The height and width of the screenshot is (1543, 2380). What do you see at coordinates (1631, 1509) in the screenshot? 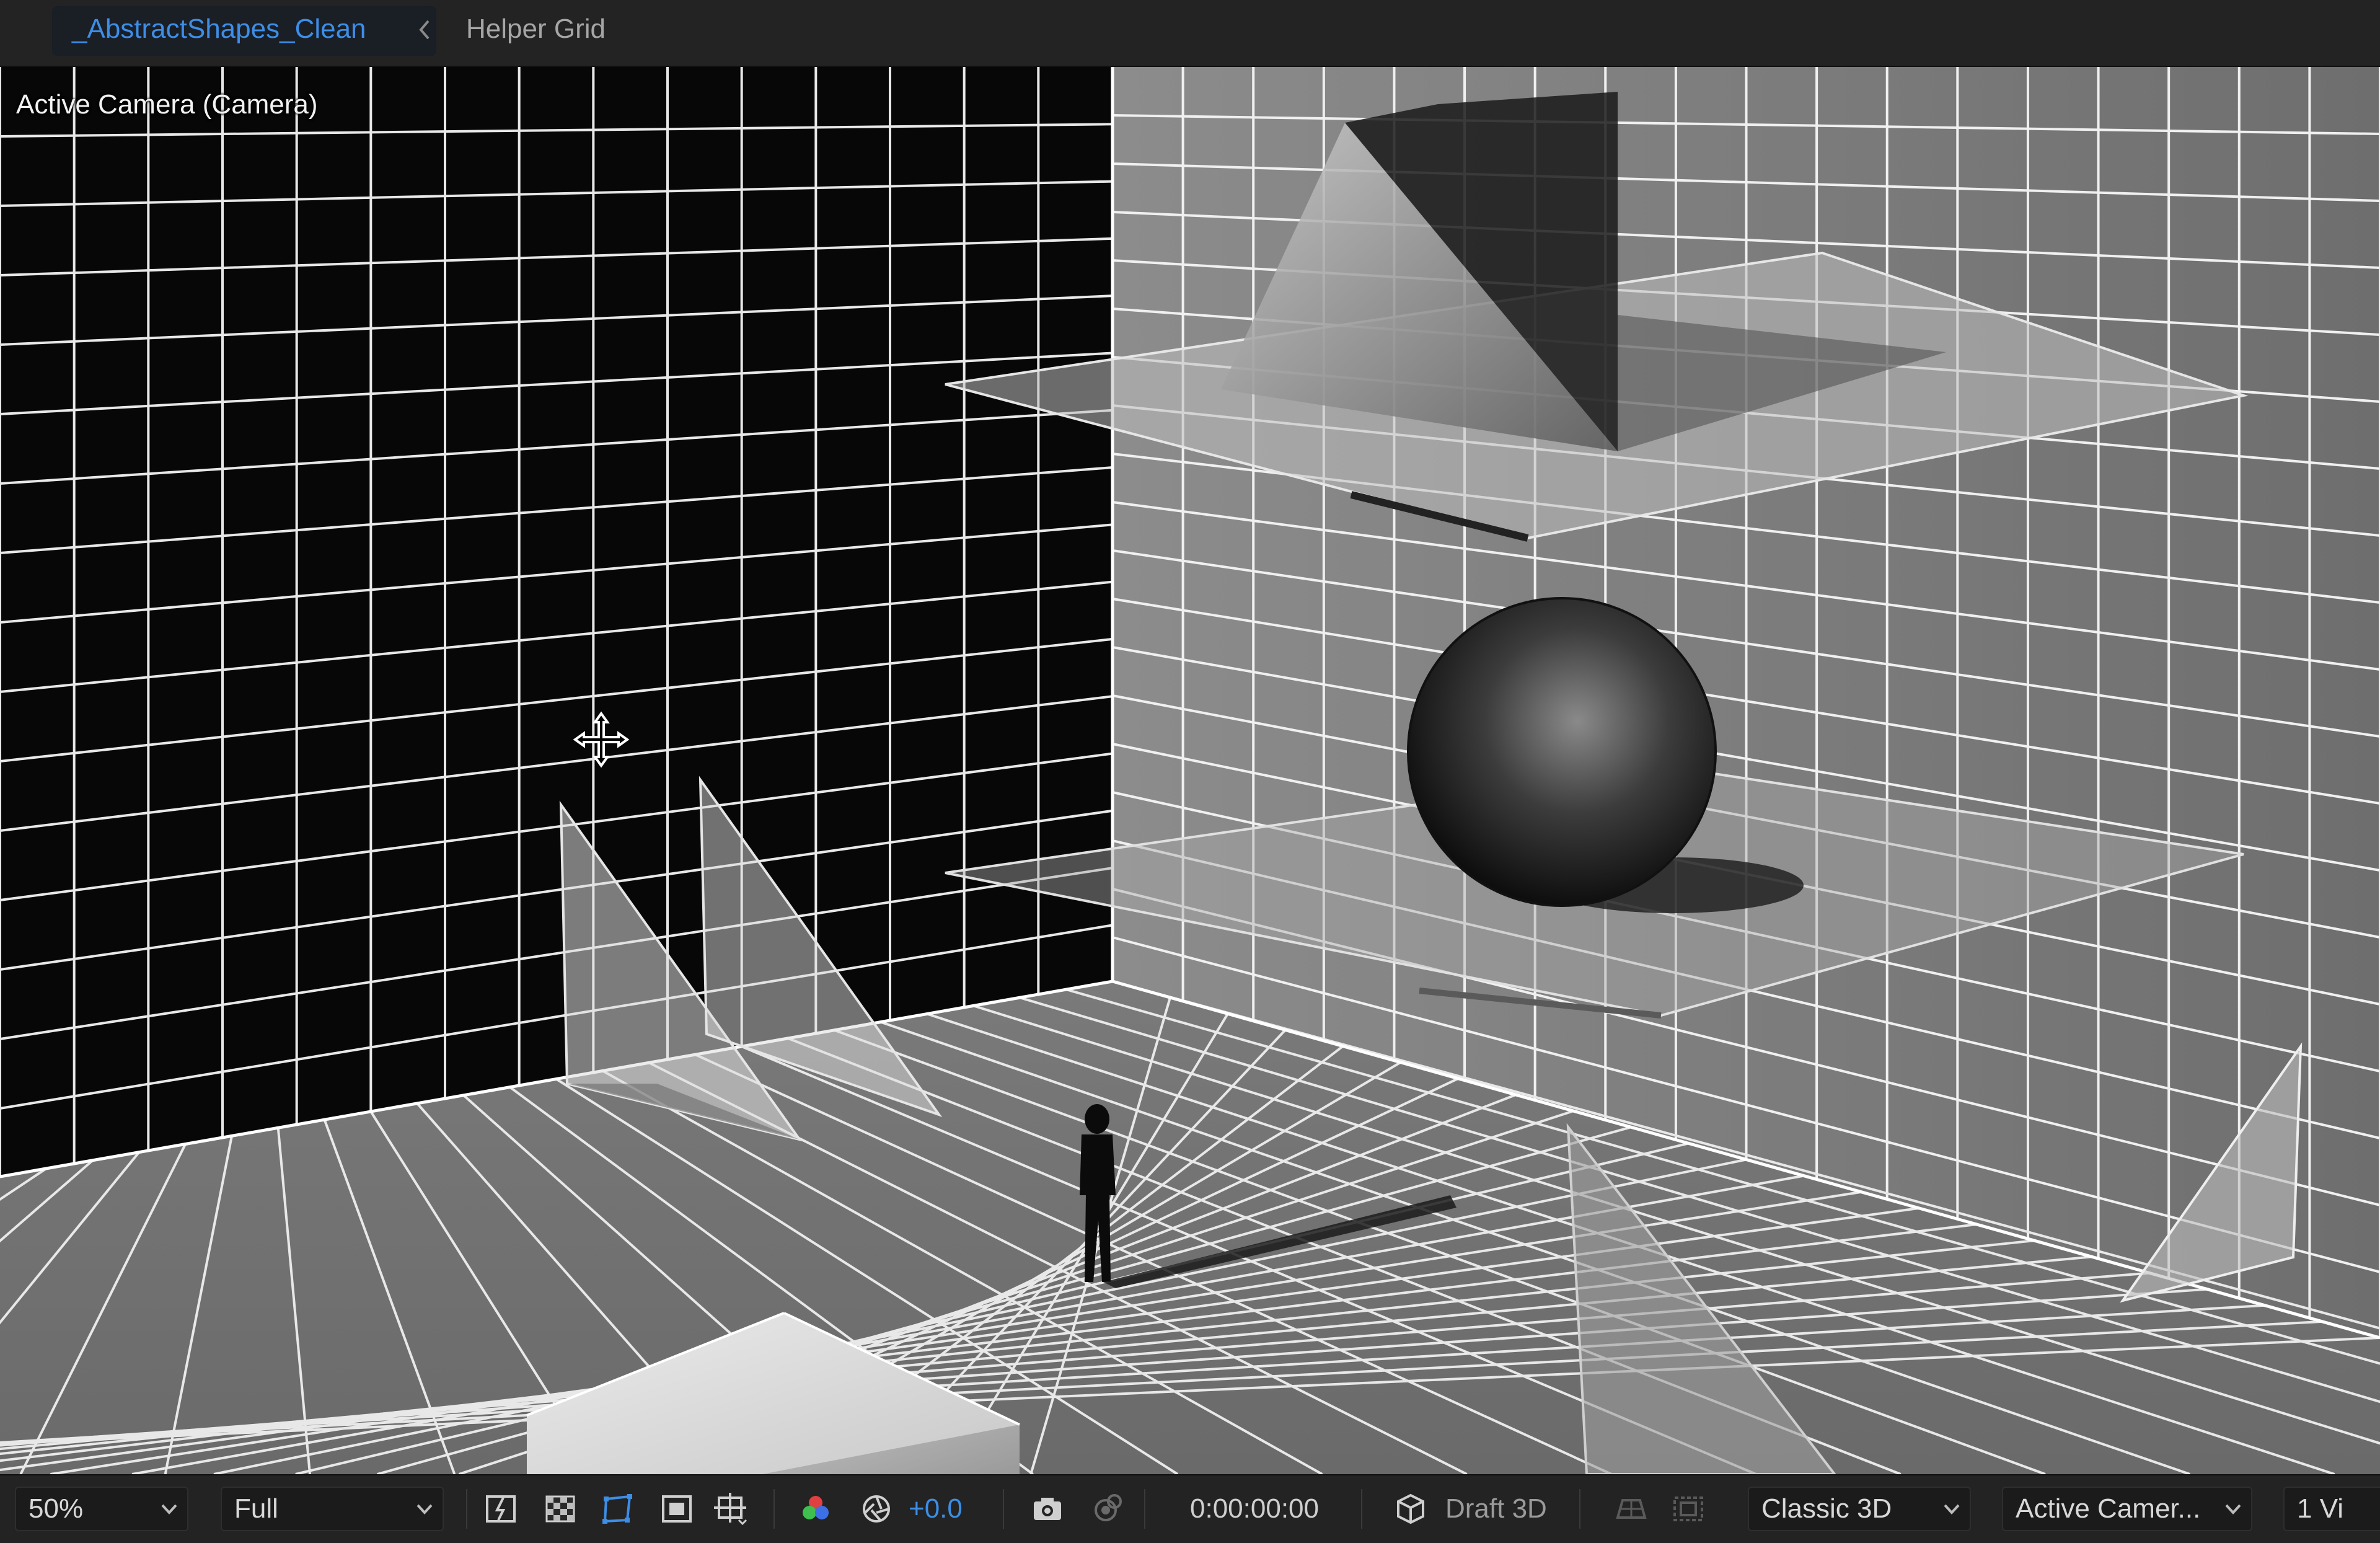
I see `3d-ground-plane-icon` at bounding box center [1631, 1509].